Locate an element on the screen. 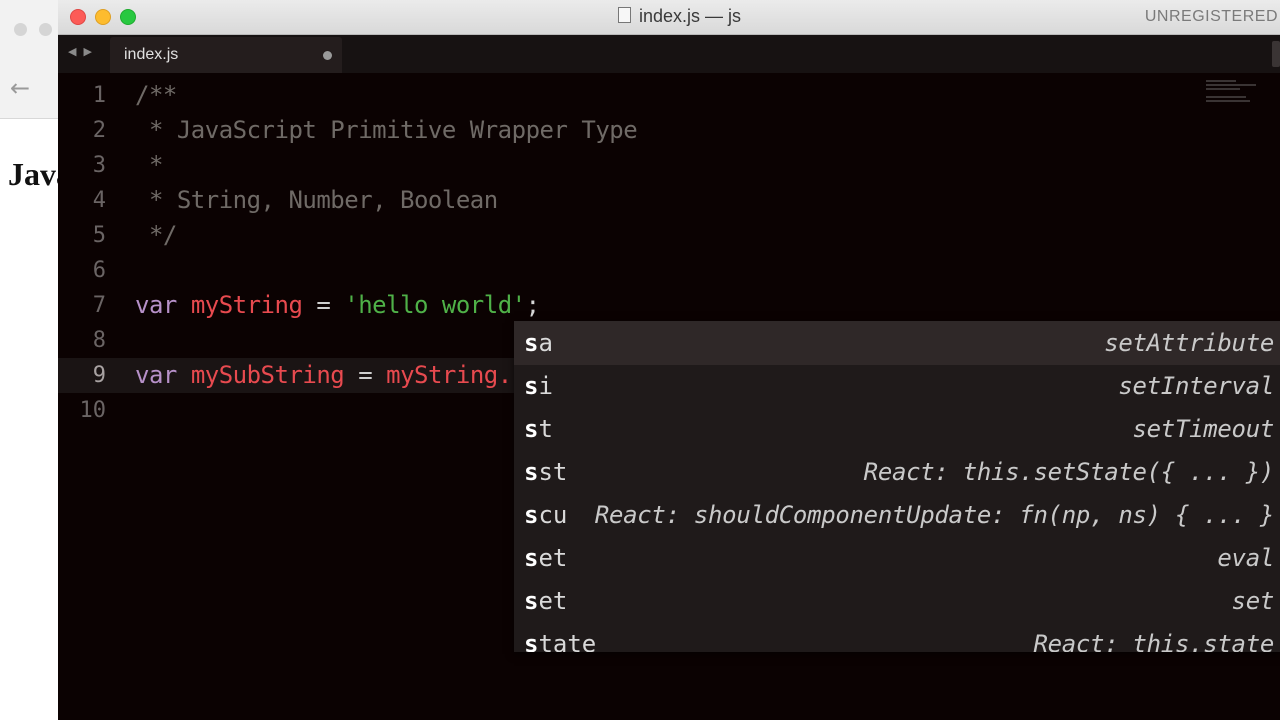 The image size is (1280, 720). completion-trigger: st is located at coordinates (538, 429).